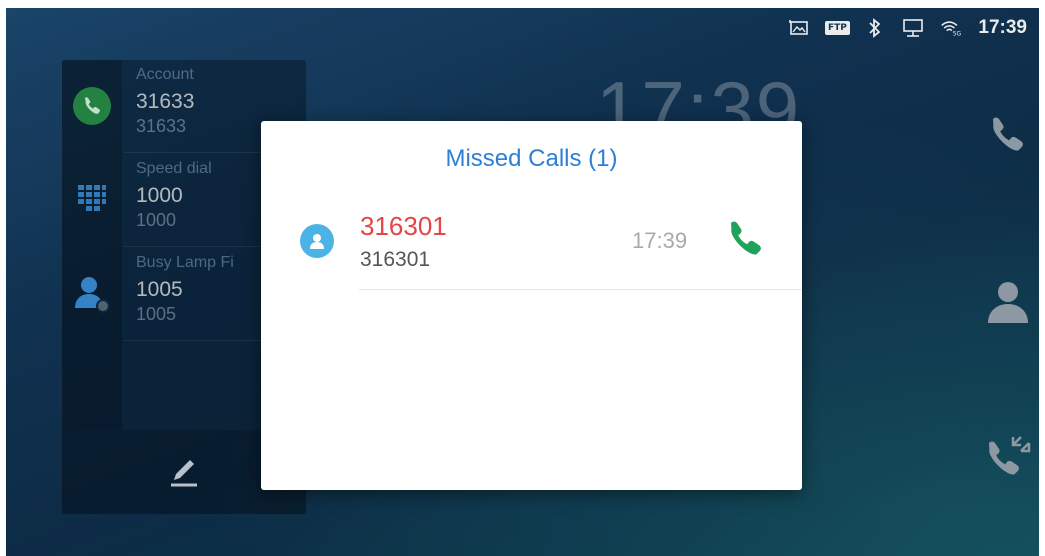  Describe the element at coordinates (531, 158) in the screenshot. I see `dialog-title: Missed Calls (1)` at that location.